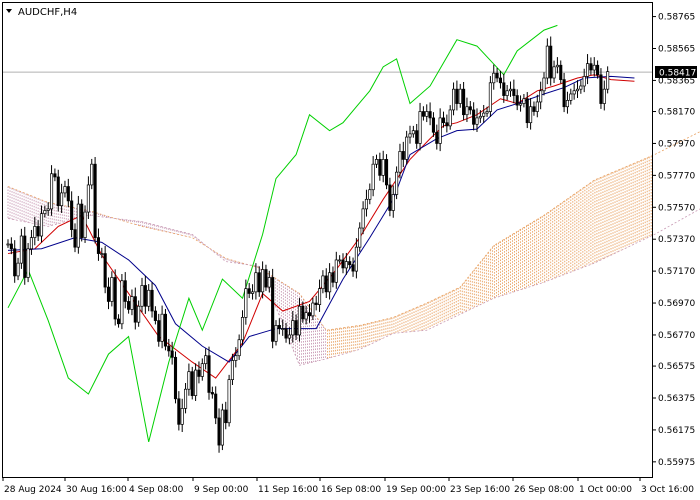 This screenshot has width=700, height=500. Describe the element at coordinates (676, 272) in the screenshot. I see `y-tick-label: 0.57170` at that location.